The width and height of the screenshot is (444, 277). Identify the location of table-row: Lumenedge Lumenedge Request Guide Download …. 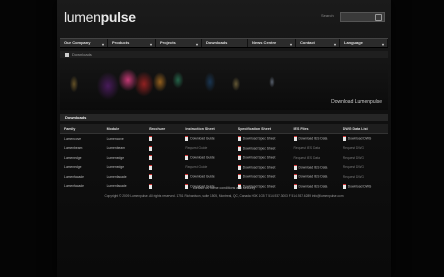
(224, 168).